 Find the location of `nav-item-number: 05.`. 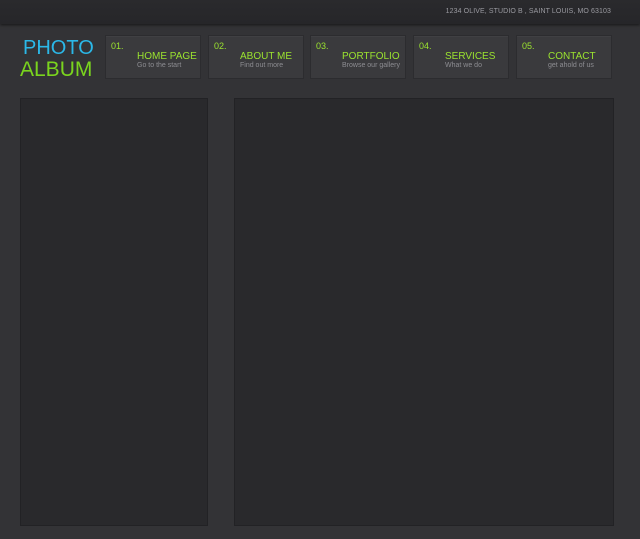

nav-item-number: 05. is located at coordinates (528, 46).